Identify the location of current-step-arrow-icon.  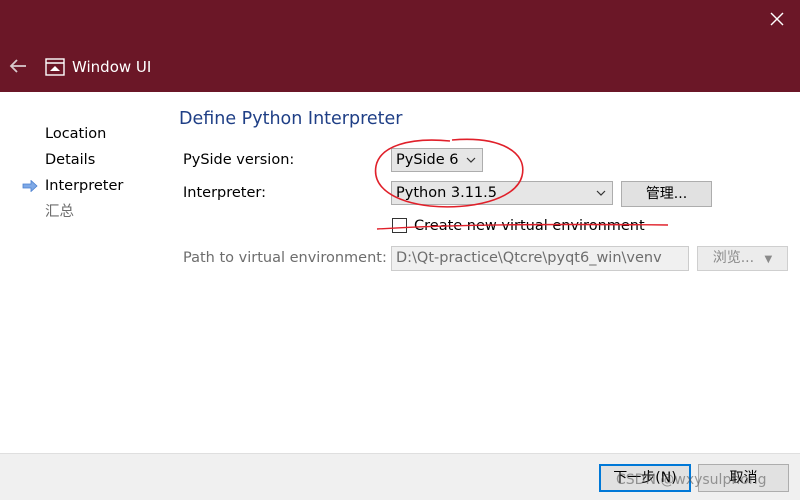
(30, 186).